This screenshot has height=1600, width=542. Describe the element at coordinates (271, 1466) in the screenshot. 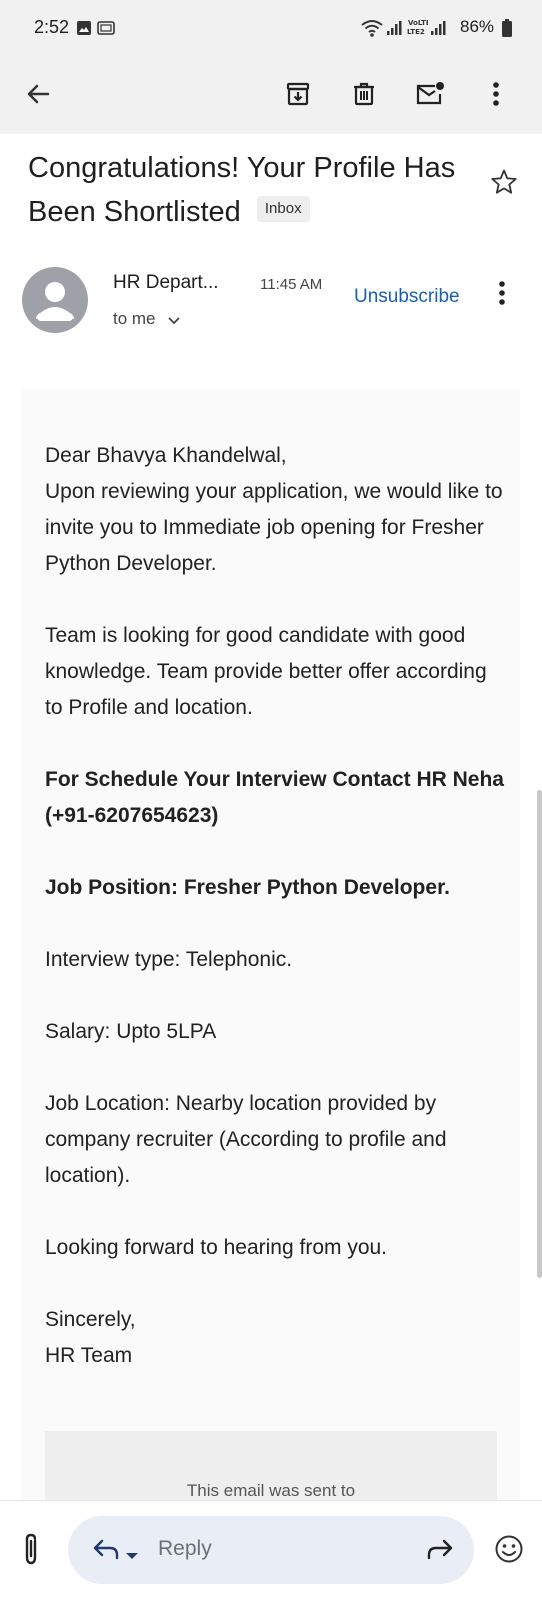

I see `email-footer-box: This email was sent to` at that location.